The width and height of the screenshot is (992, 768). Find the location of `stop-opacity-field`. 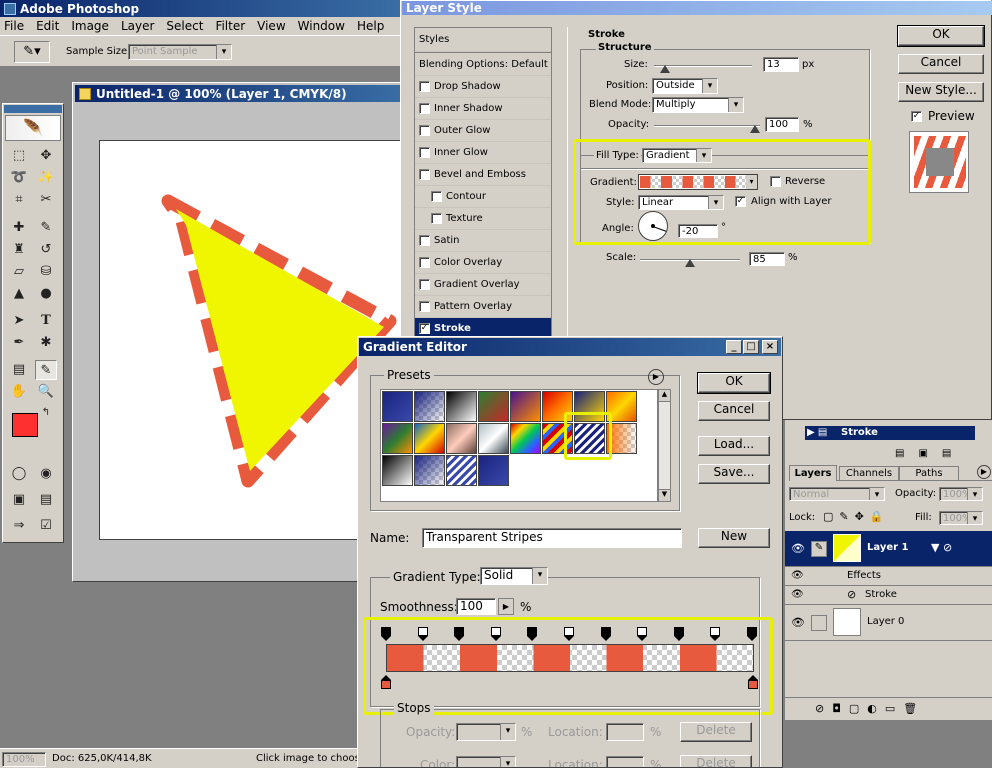

stop-opacity-field is located at coordinates (486, 732).